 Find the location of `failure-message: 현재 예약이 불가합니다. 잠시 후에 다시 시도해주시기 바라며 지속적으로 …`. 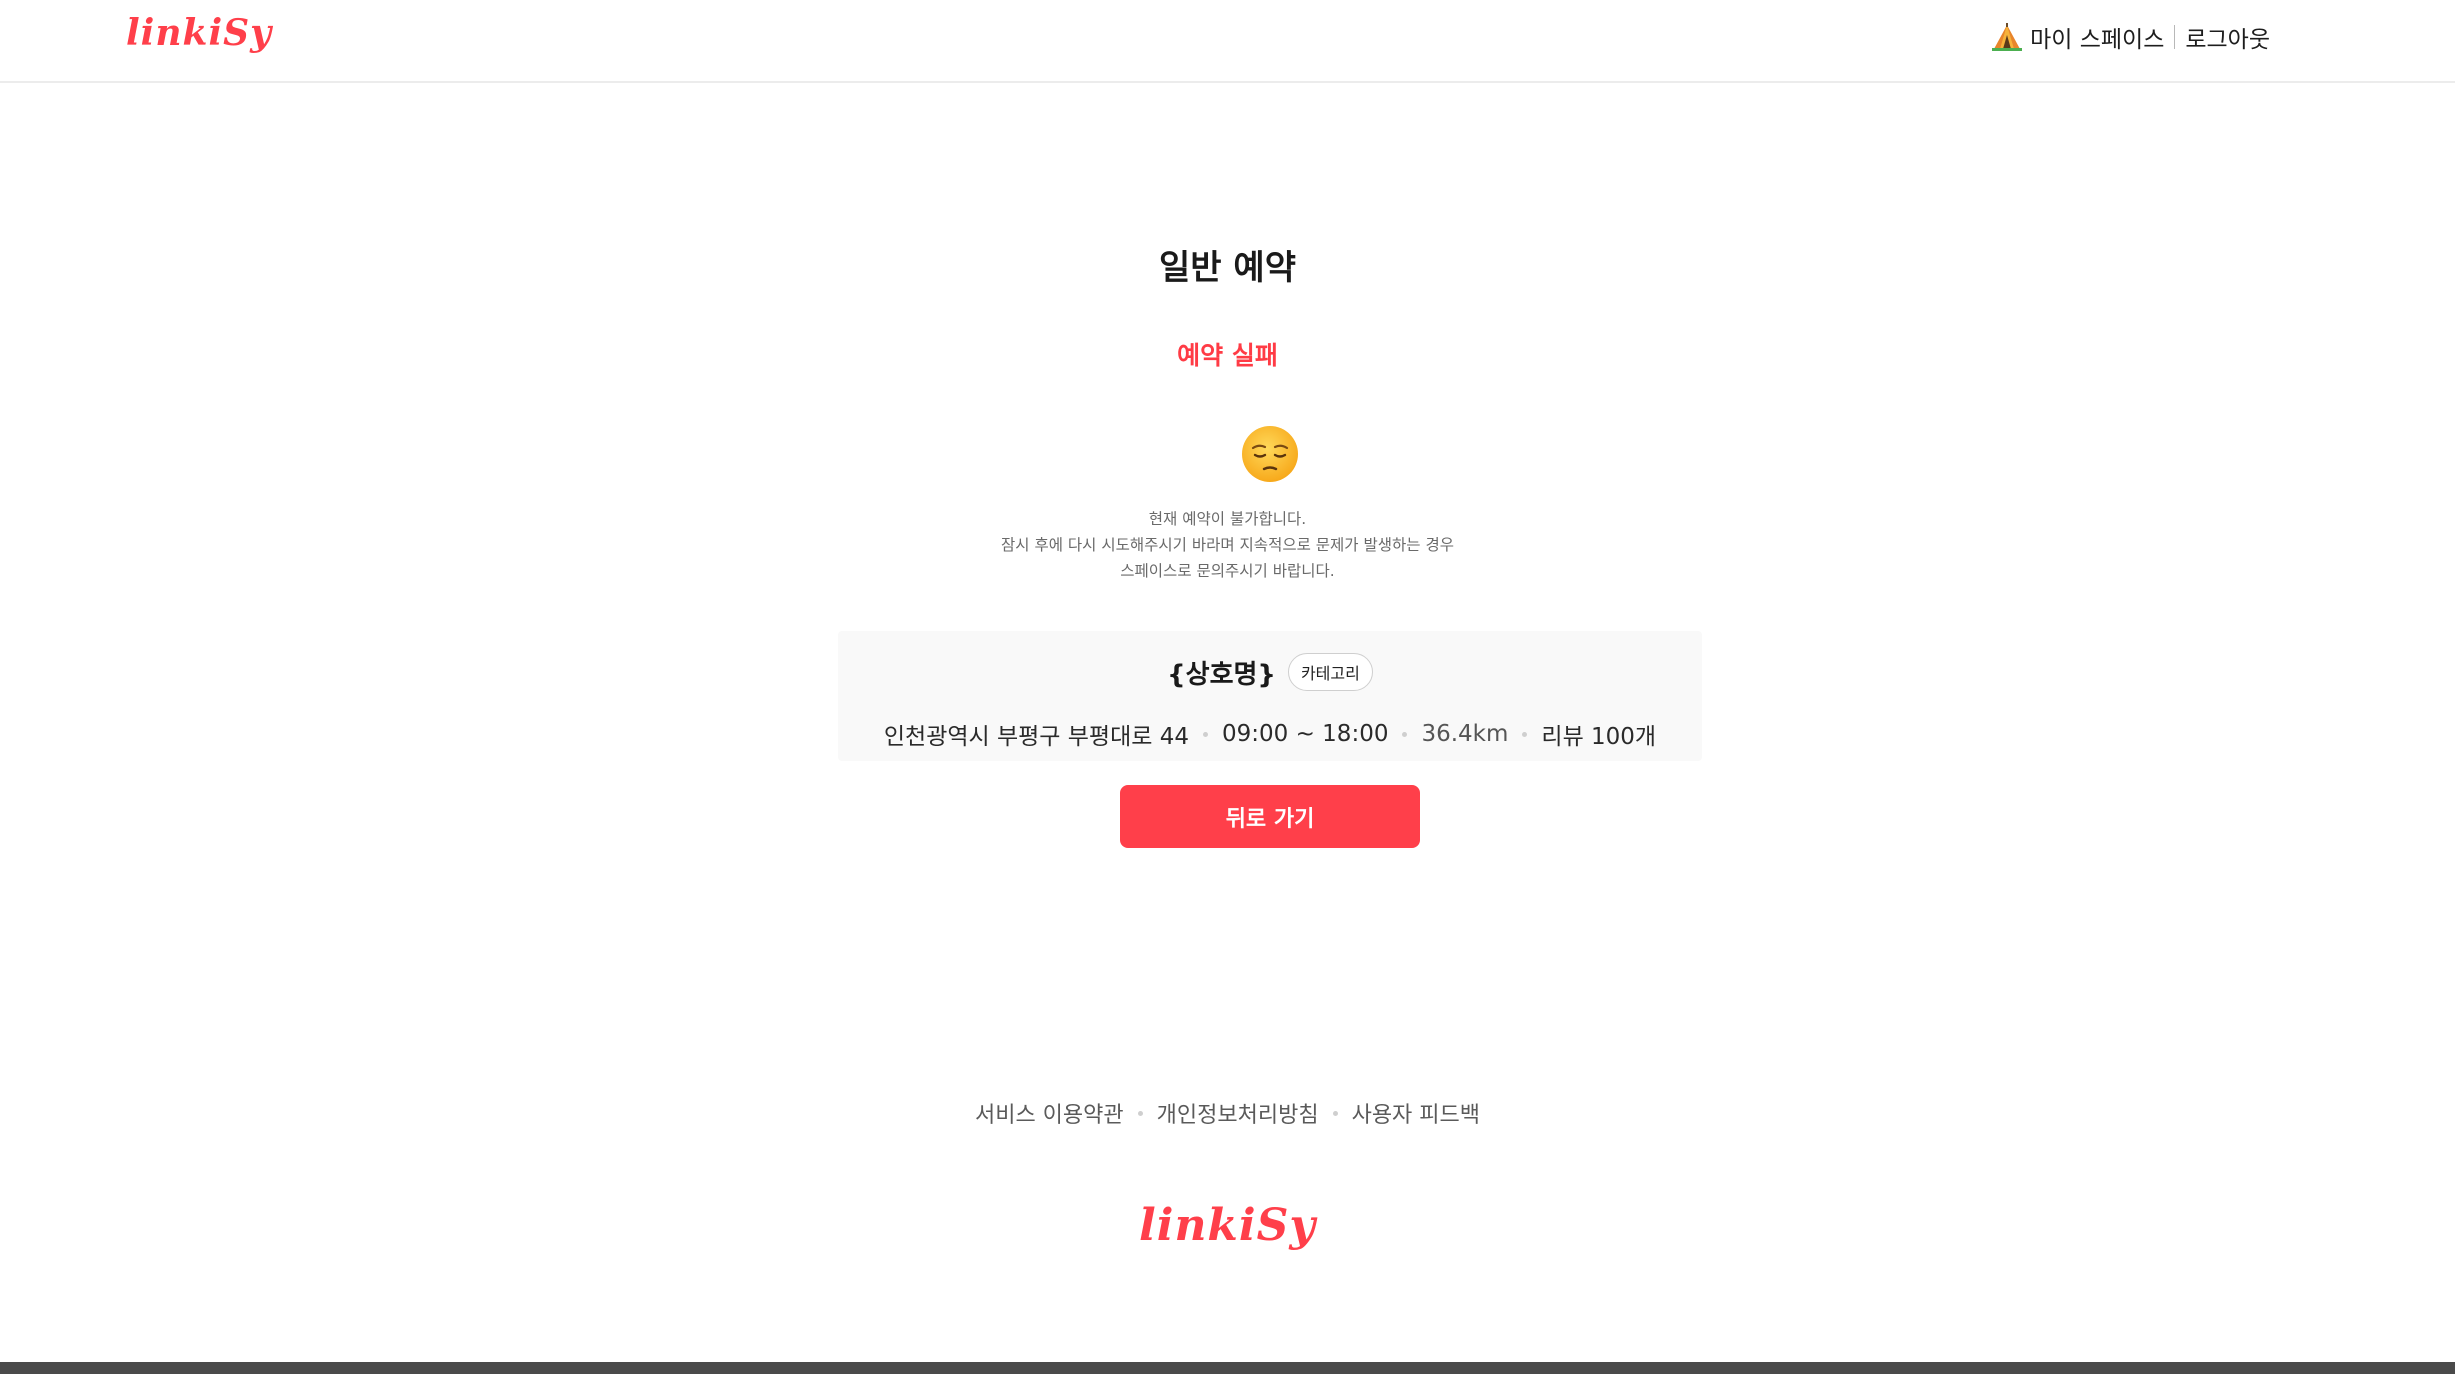

failure-message: 현재 예약이 불가합니다. 잠시 후에 다시 시도해주시기 바라며 지속적으로 … is located at coordinates (1227, 545).